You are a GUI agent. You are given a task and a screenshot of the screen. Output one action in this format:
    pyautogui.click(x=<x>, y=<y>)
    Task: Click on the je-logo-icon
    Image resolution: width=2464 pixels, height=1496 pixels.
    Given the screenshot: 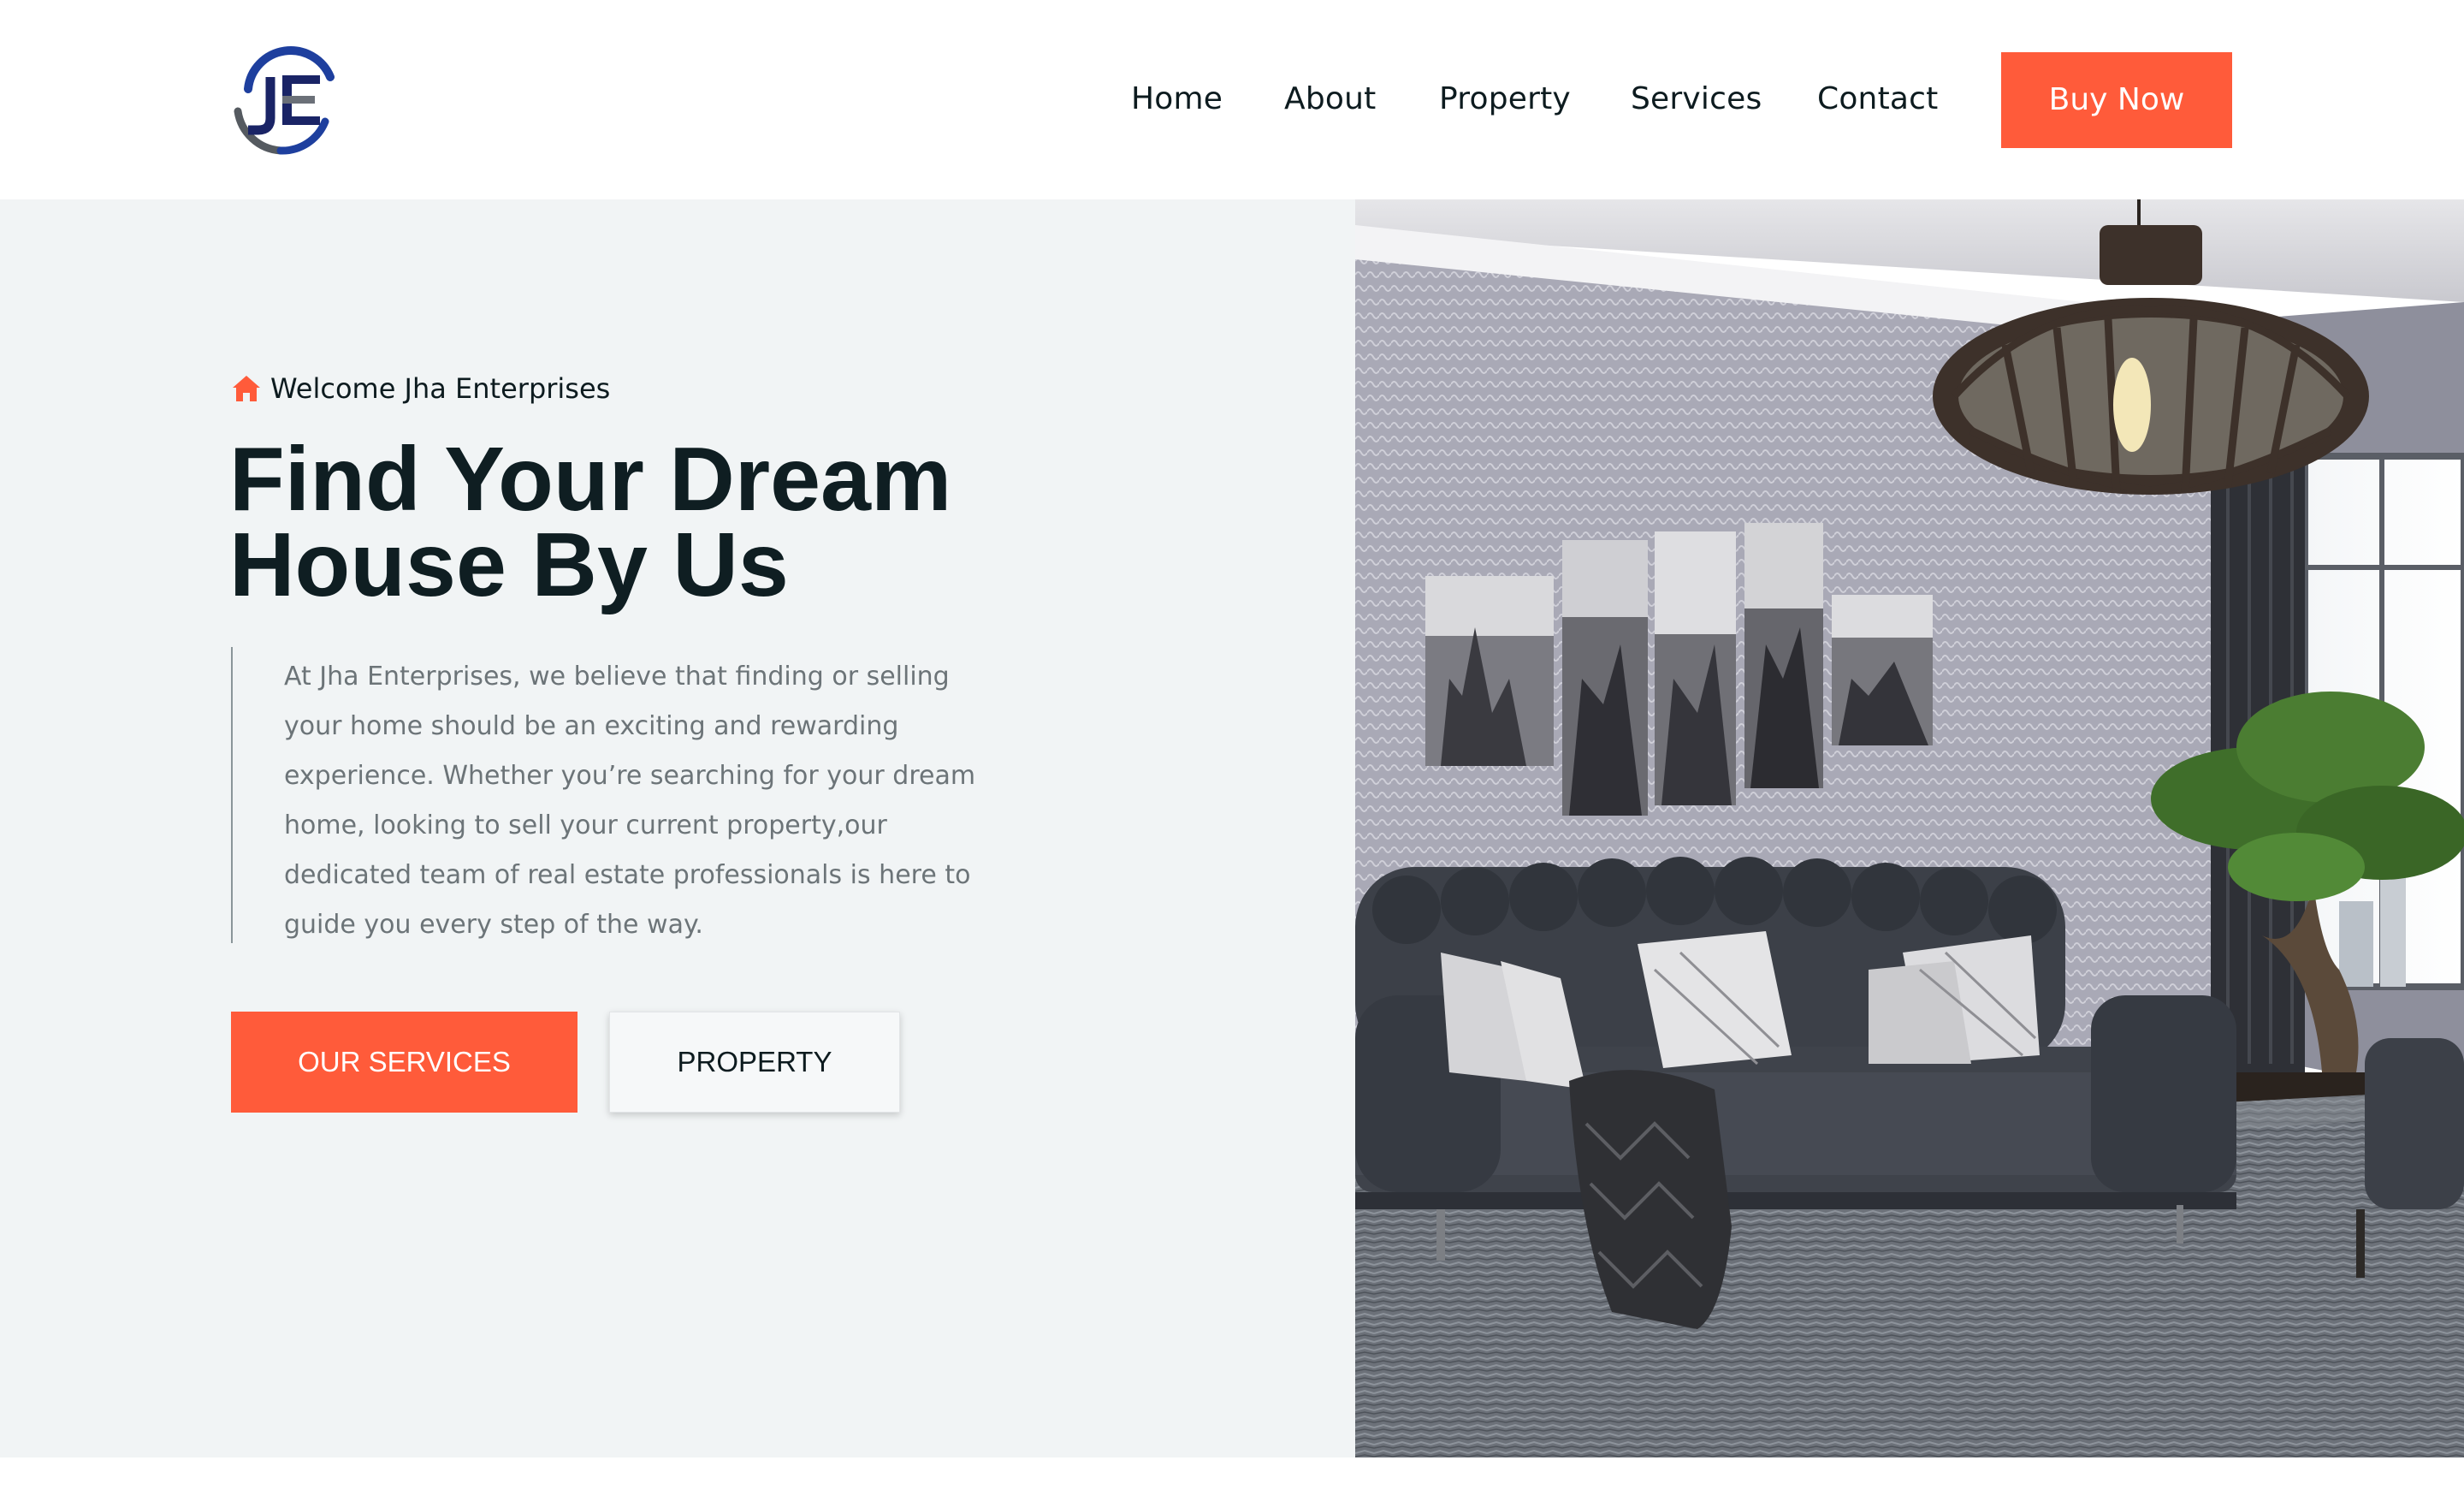 What is the action you would take?
    pyautogui.click(x=284, y=101)
    